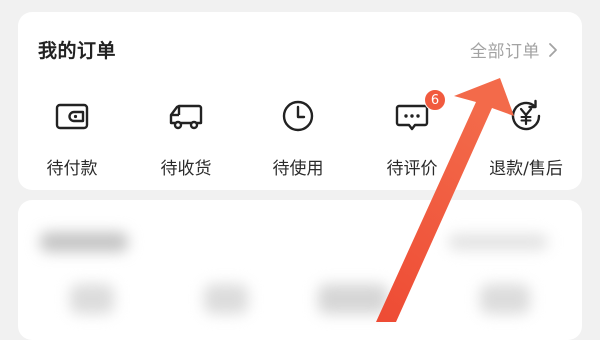 The width and height of the screenshot is (600, 340). Describe the element at coordinates (72, 116) in the screenshot. I see `wallet-icon` at that location.